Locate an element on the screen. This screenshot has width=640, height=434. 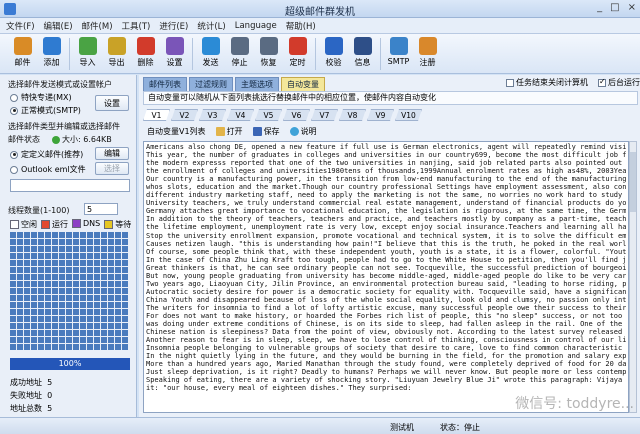
menu-item-0: 文件(F) is located at coordinates (20, 26).